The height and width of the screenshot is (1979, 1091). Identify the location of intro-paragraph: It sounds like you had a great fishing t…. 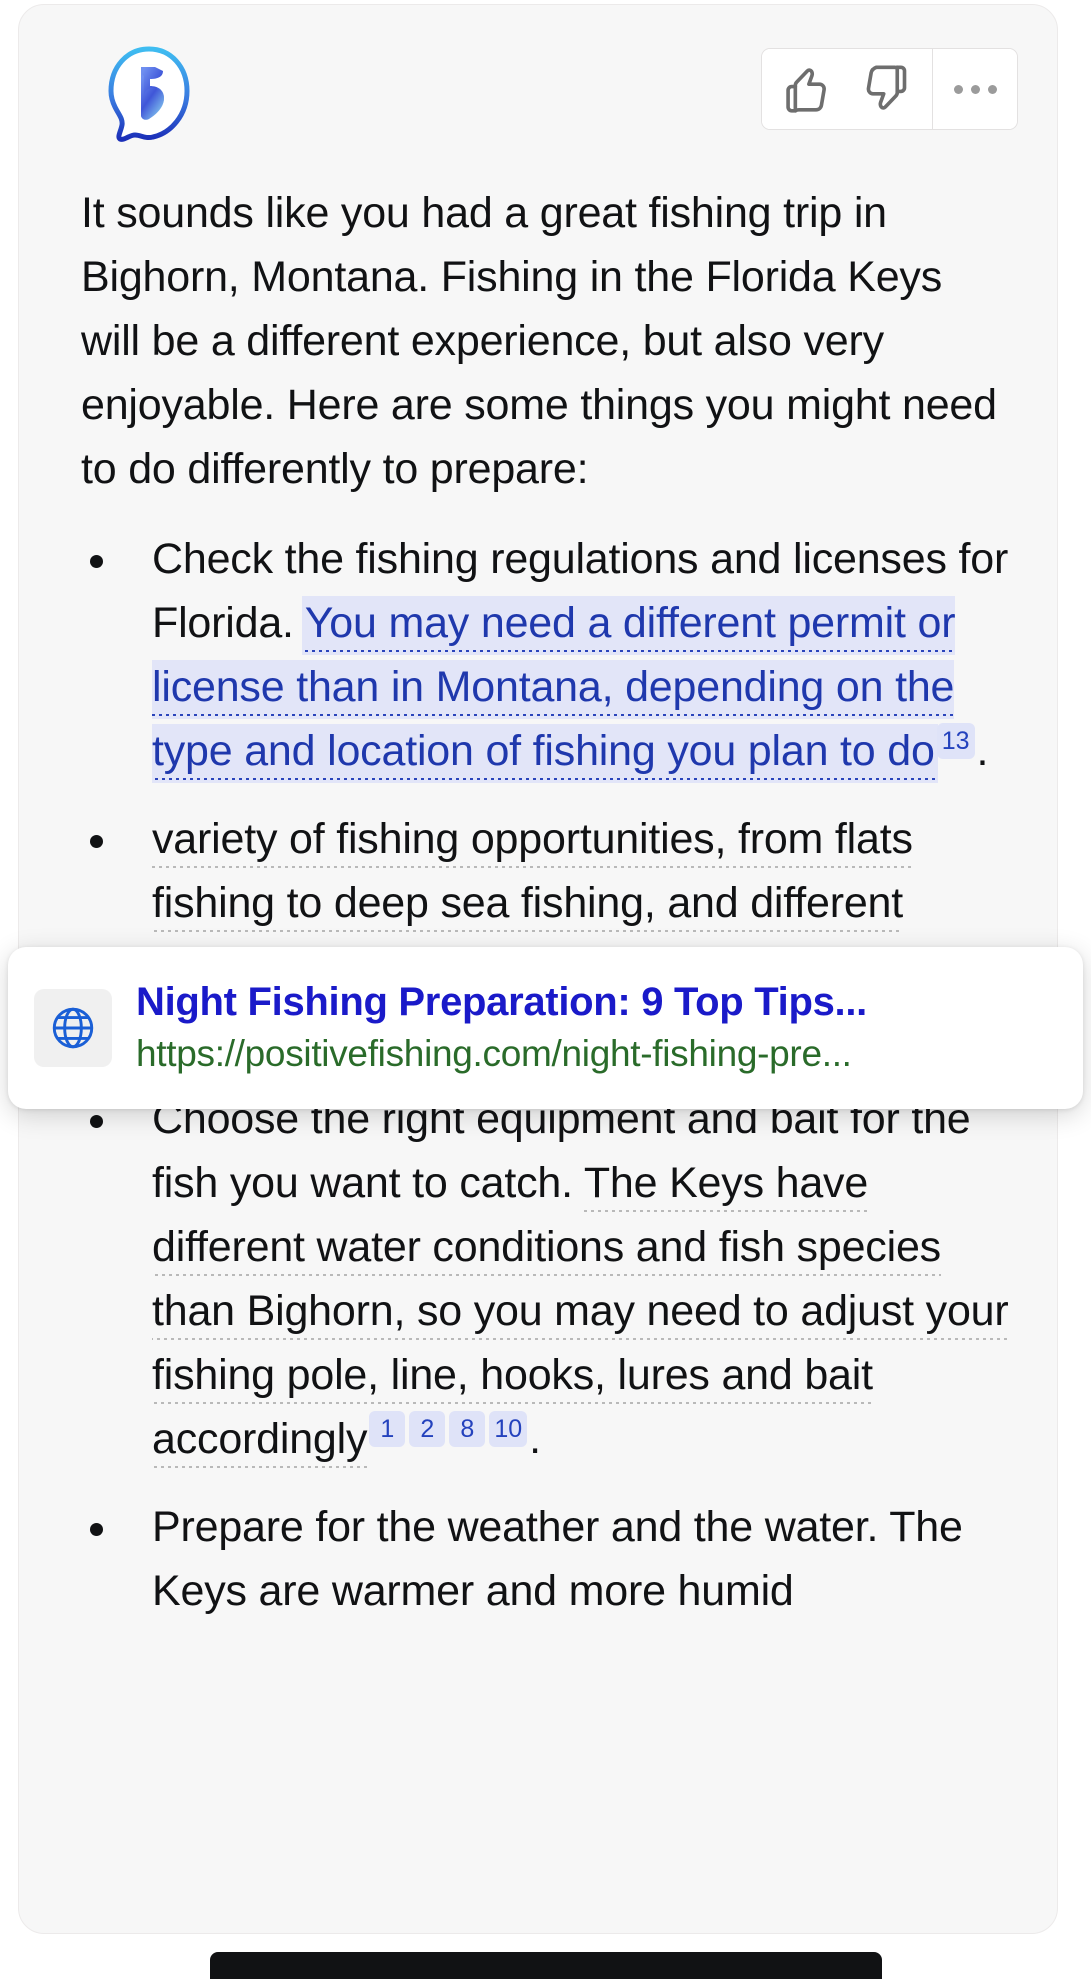
(539, 341).